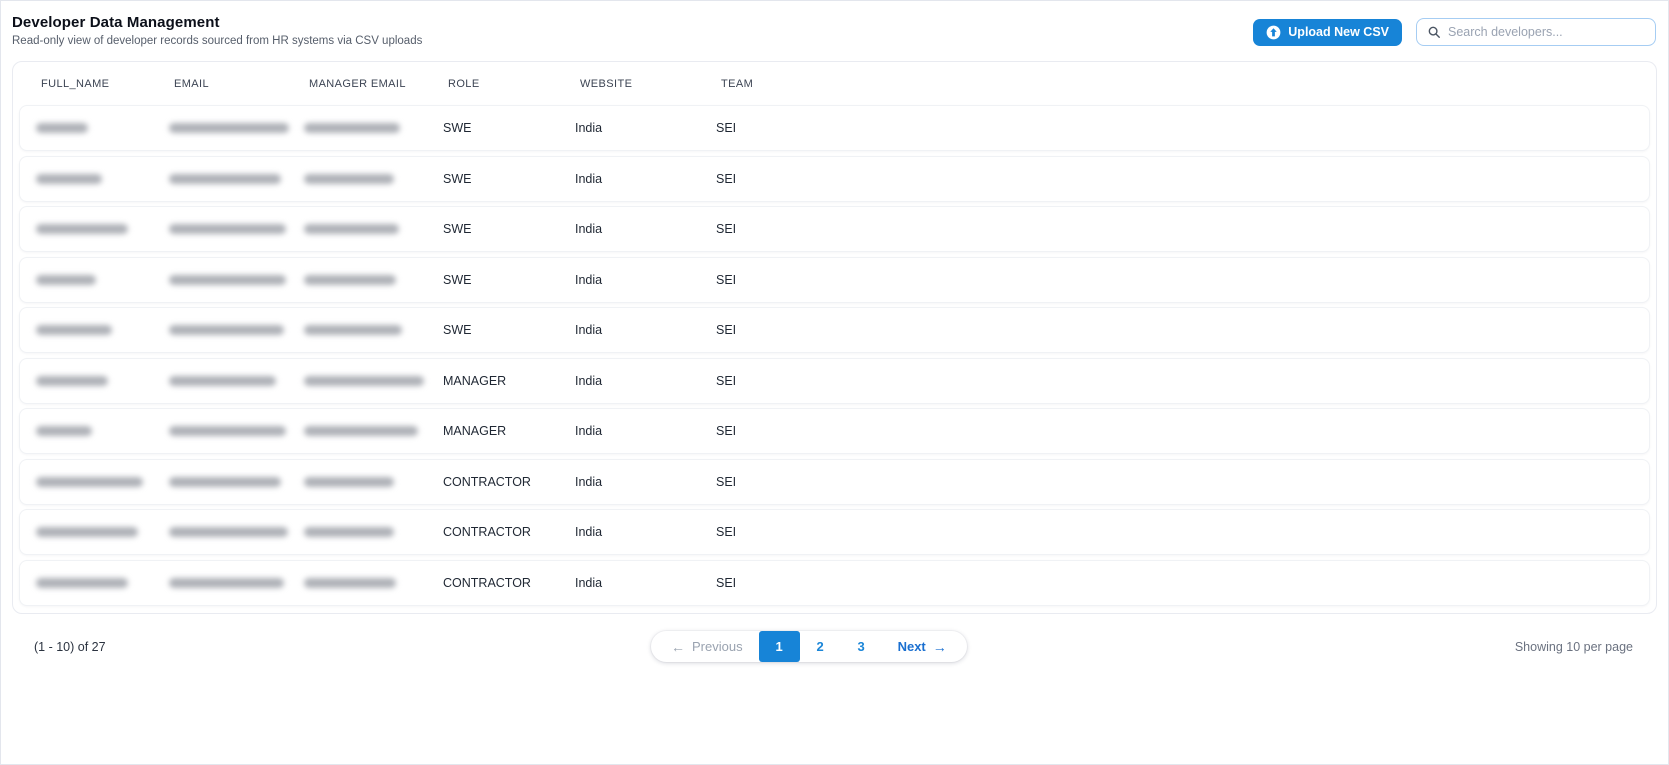  I want to click on column-header-full-name: FULL_NAME, so click(75, 83).